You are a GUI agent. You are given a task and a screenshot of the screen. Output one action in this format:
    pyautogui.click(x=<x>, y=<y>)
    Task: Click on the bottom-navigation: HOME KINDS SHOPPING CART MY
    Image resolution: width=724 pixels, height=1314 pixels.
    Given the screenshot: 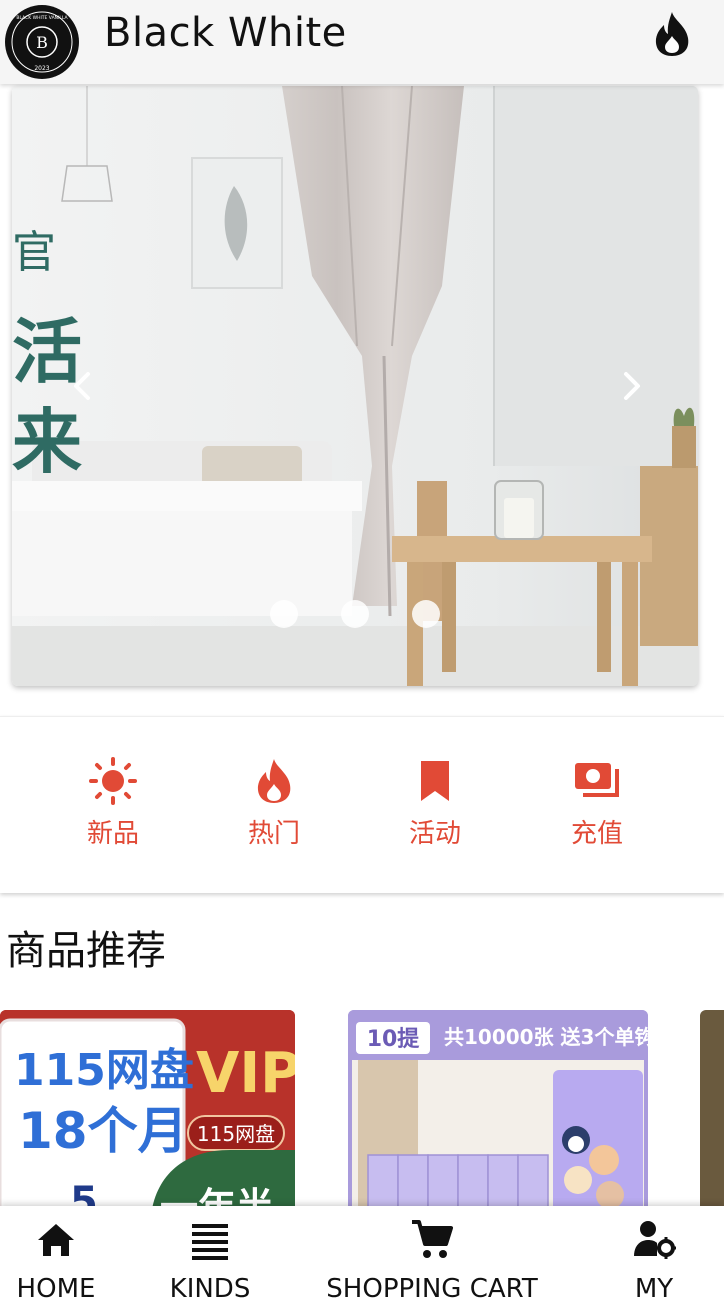 What is the action you would take?
    pyautogui.click(x=362, y=1260)
    